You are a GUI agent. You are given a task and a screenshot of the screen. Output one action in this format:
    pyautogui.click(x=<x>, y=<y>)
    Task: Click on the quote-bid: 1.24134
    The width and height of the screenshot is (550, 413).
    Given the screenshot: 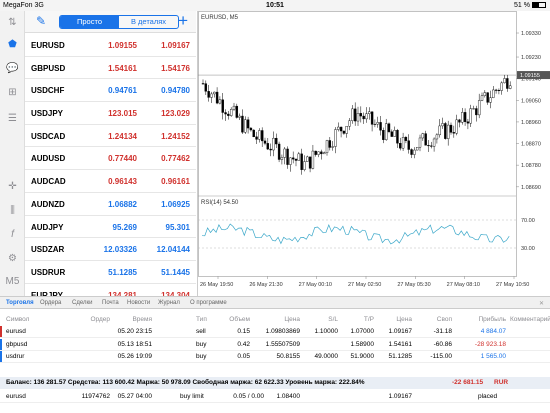 What is the action you would take?
    pyautogui.click(x=122, y=136)
    